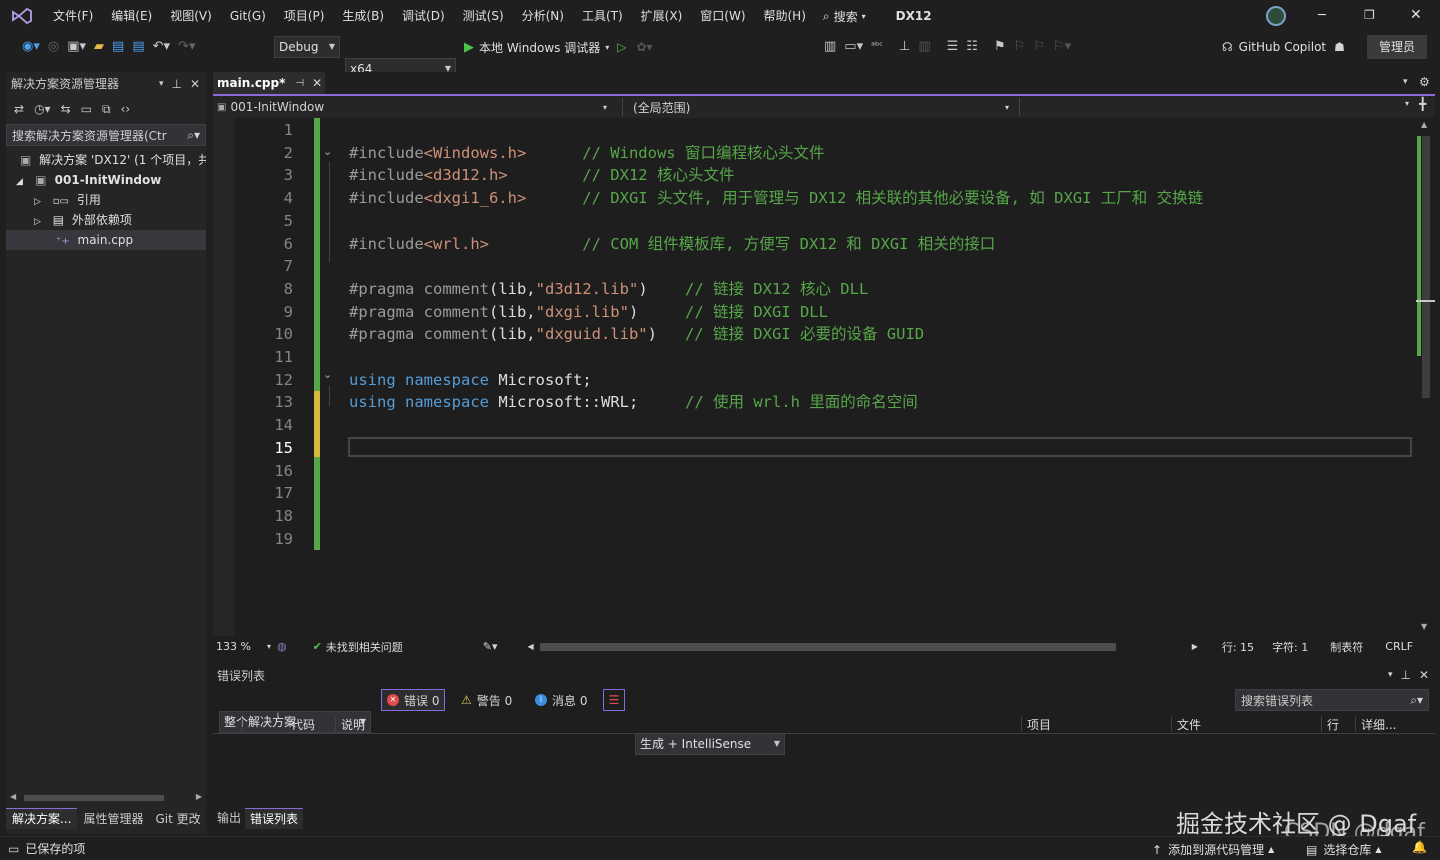 This screenshot has width=1440, height=860. What do you see at coordinates (1238, 647) in the screenshot?
I see `line-indicator: 行: 15` at bounding box center [1238, 647].